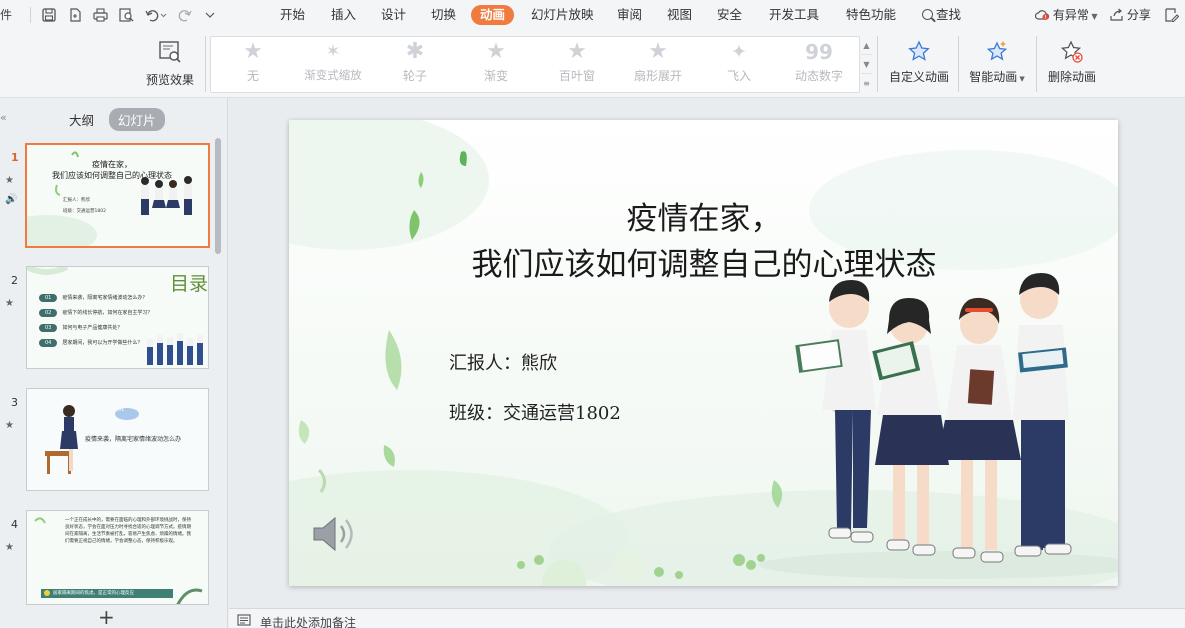 The width and height of the screenshot is (1185, 628). What do you see at coordinates (657, 76) in the screenshot?
I see `animation-label: 扇形展开` at bounding box center [657, 76].